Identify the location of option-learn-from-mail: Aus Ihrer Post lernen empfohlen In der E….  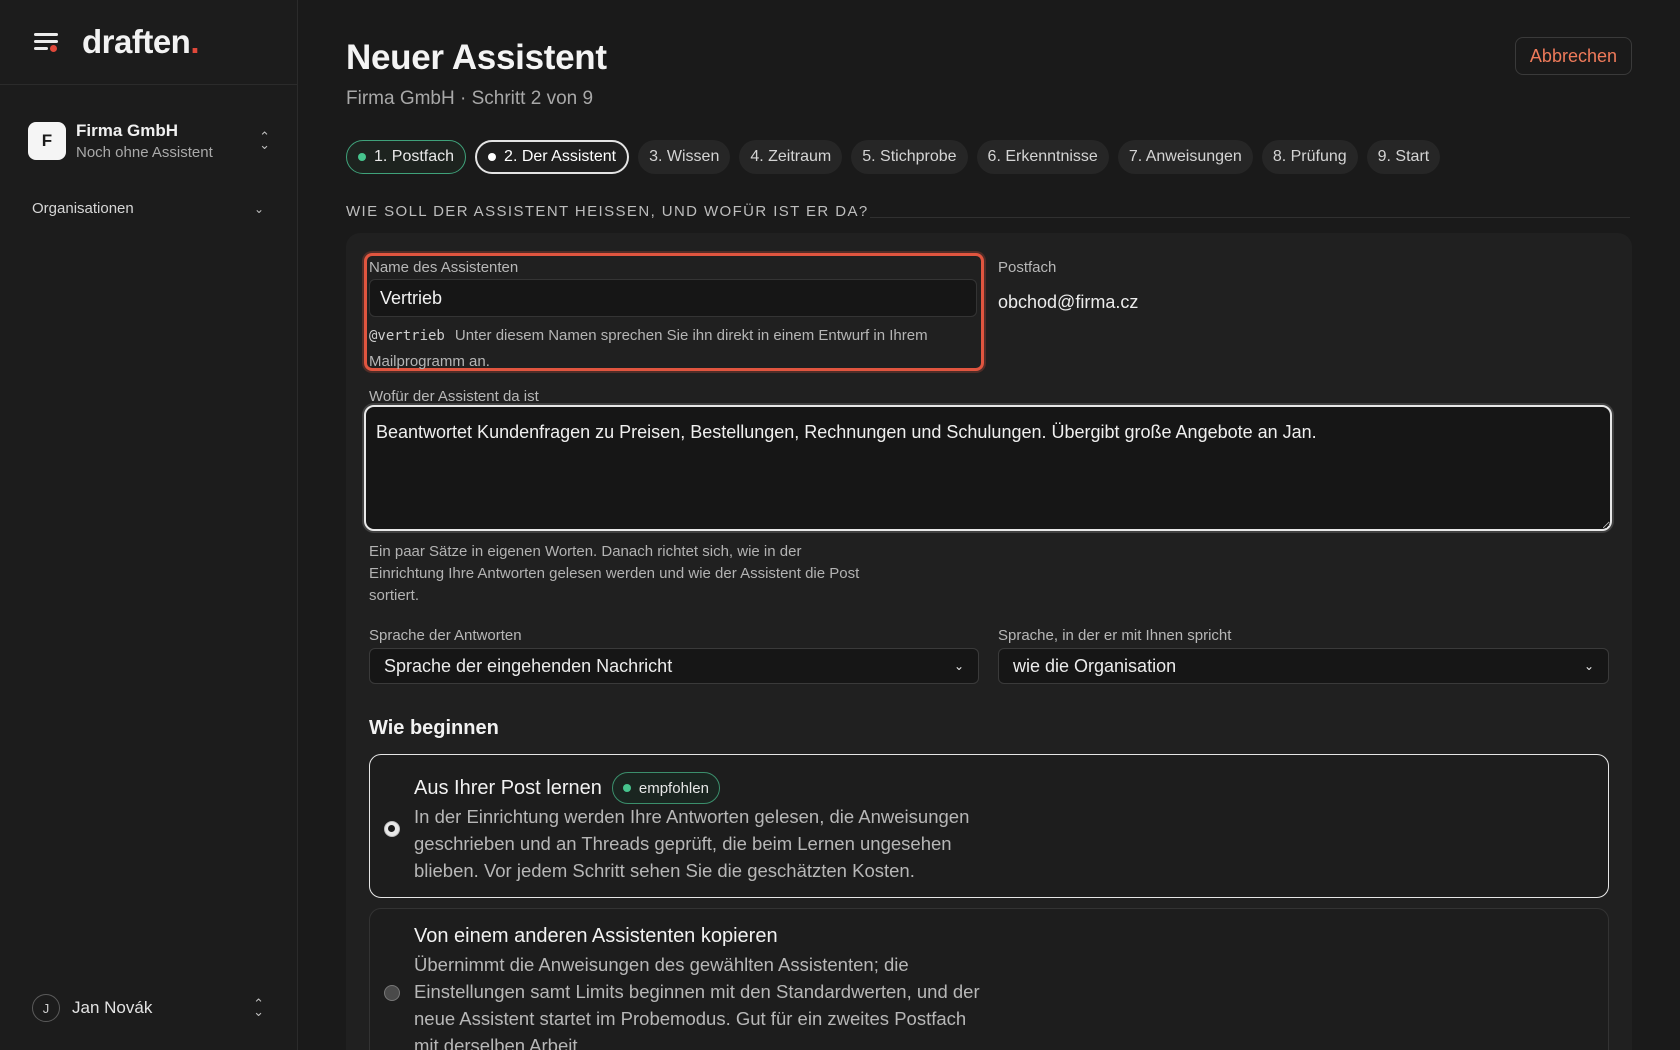
(989, 826).